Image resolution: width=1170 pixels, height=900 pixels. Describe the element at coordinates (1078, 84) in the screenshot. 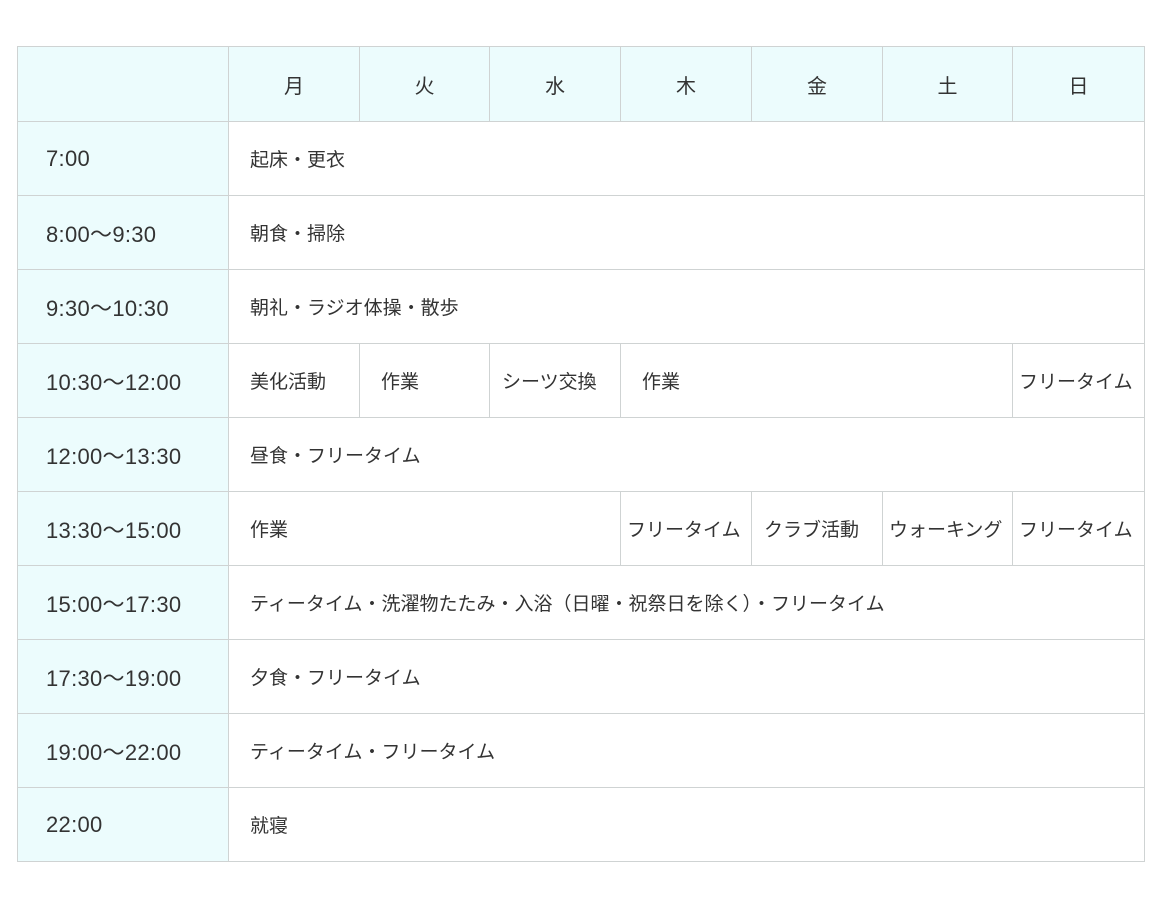

I see `day-header-sun: 日` at that location.